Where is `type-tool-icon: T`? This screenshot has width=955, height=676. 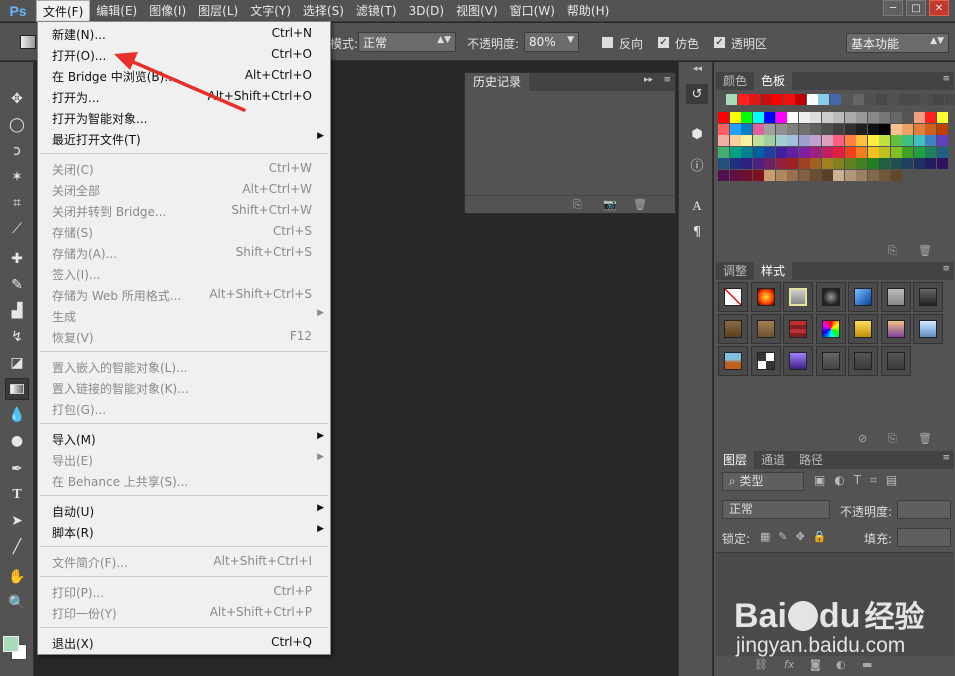
type-tool-icon: T is located at coordinates (17, 495).